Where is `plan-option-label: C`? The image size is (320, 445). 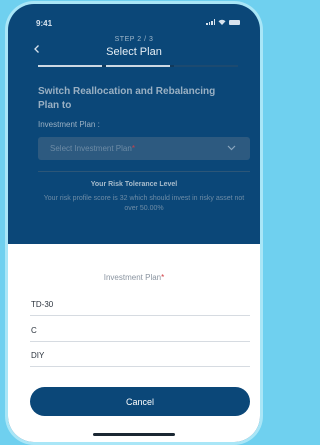 plan-option-label: C is located at coordinates (34, 330).